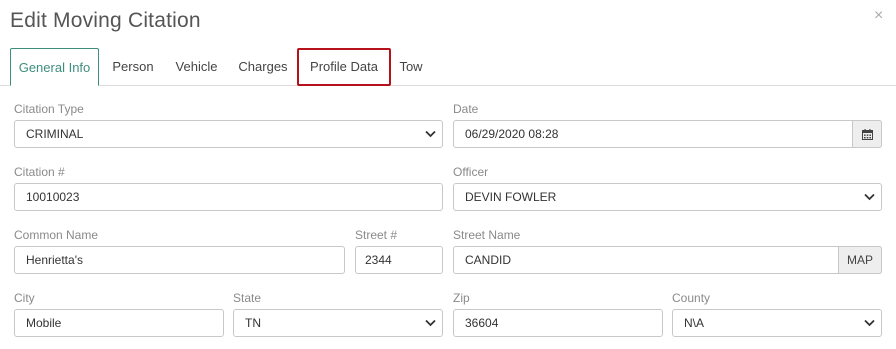 The width and height of the screenshot is (896, 349). What do you see at coordinates (338, 323) in the screenshot?
I see `state-select: TN` at bounding box center [338, 323].